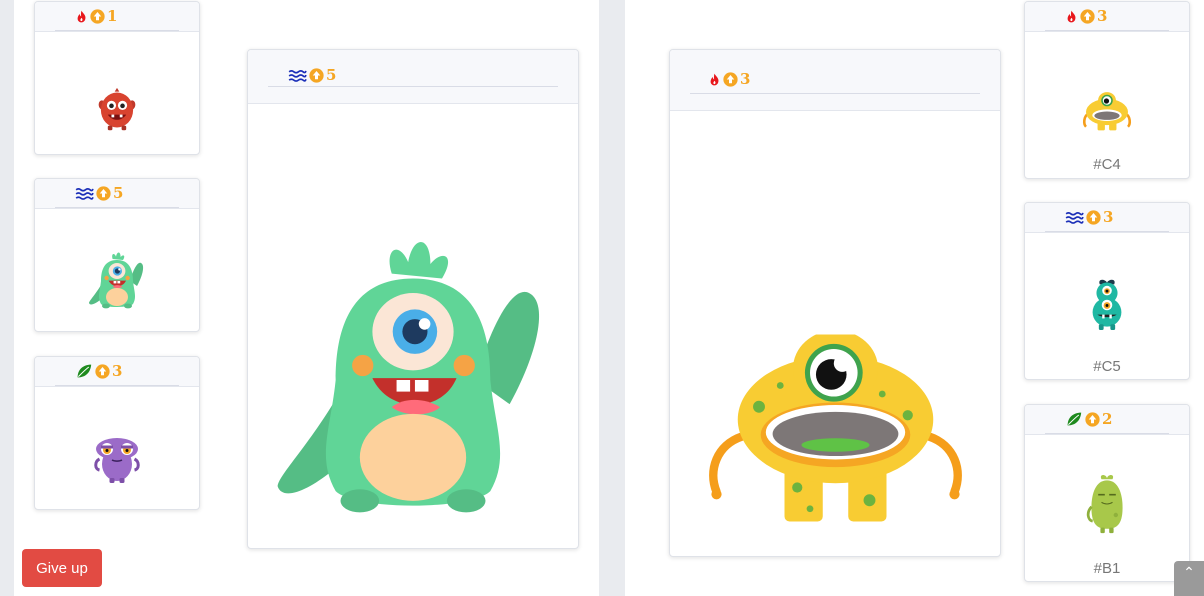 This screenshot has height=596, width=1204. I want to click on monster-level: 2, so click(1107, 419).